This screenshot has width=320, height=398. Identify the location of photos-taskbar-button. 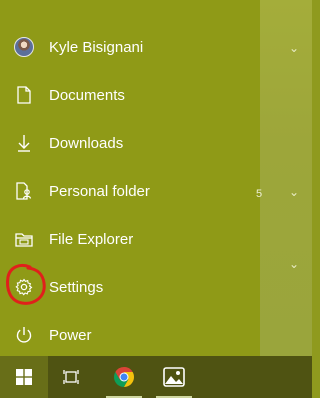
(174, 377).